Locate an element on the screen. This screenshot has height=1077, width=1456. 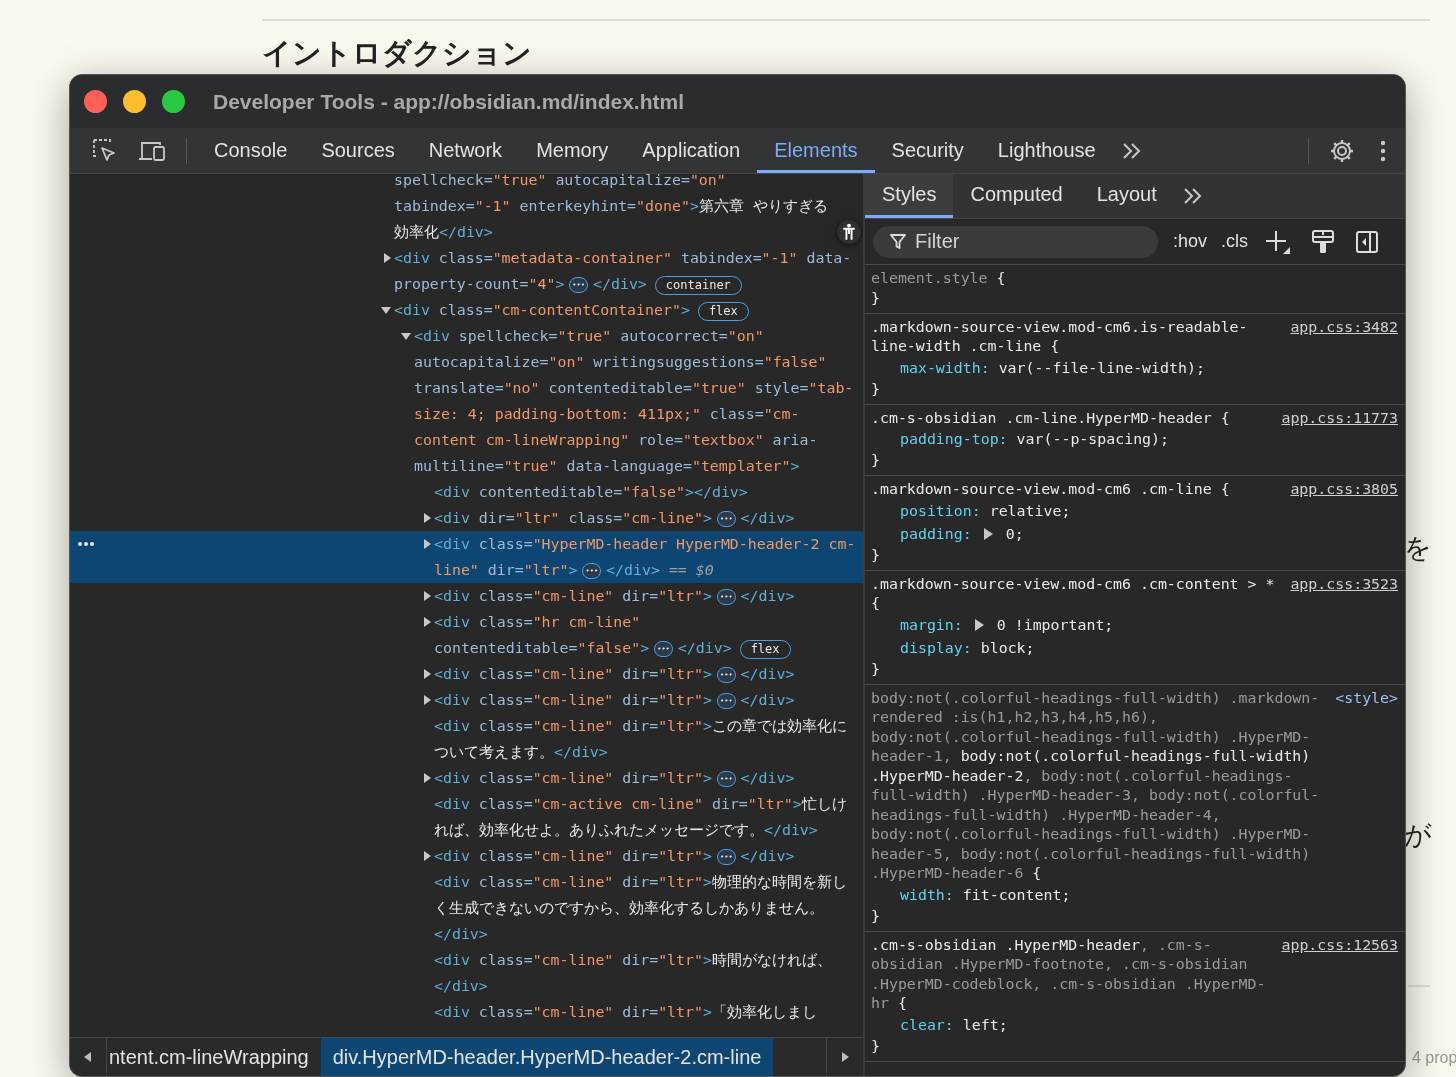
accessibility-button is located at coordinates (849, 232).